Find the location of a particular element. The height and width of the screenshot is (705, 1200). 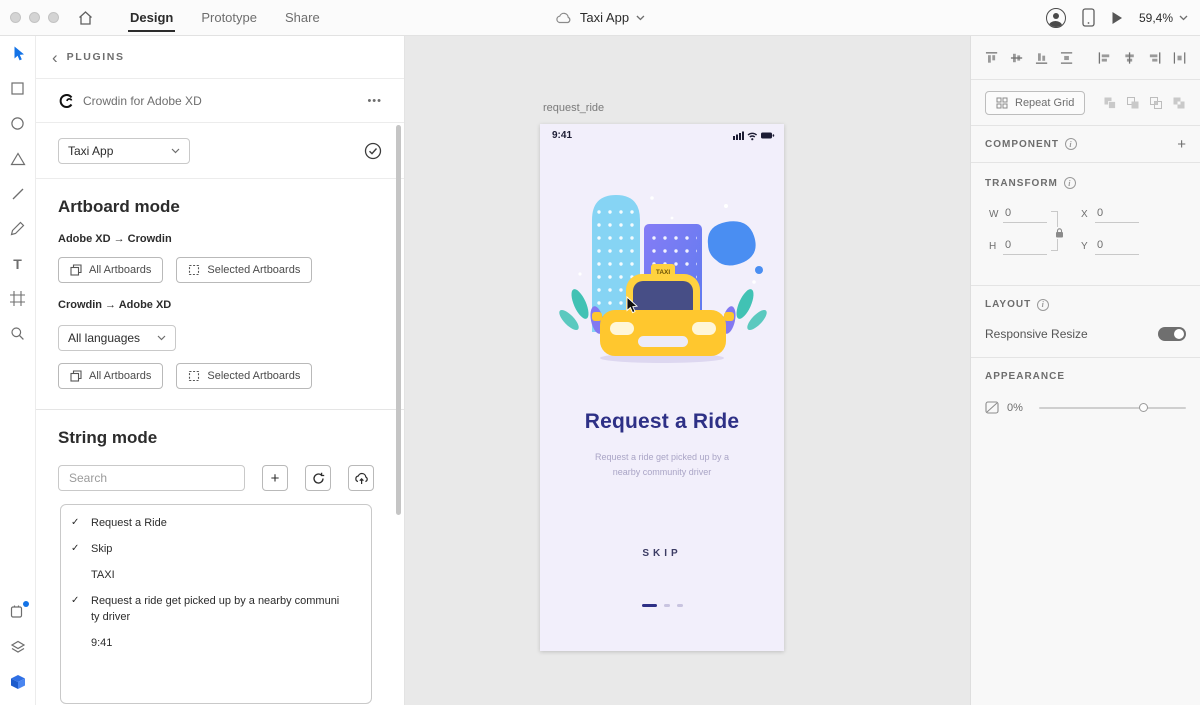

exclude-icon is located at coordinates (1179, 103).